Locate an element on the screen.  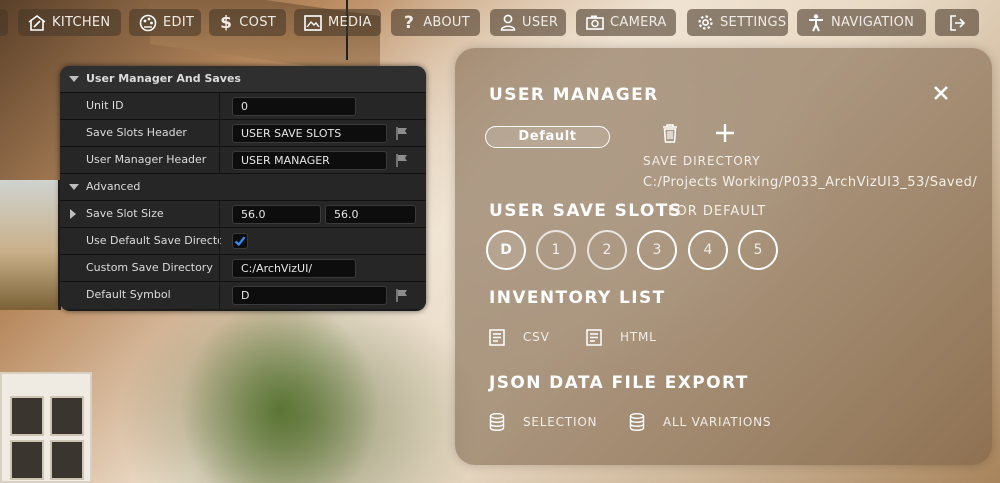
person-icon is located at coordinates (816, 22).